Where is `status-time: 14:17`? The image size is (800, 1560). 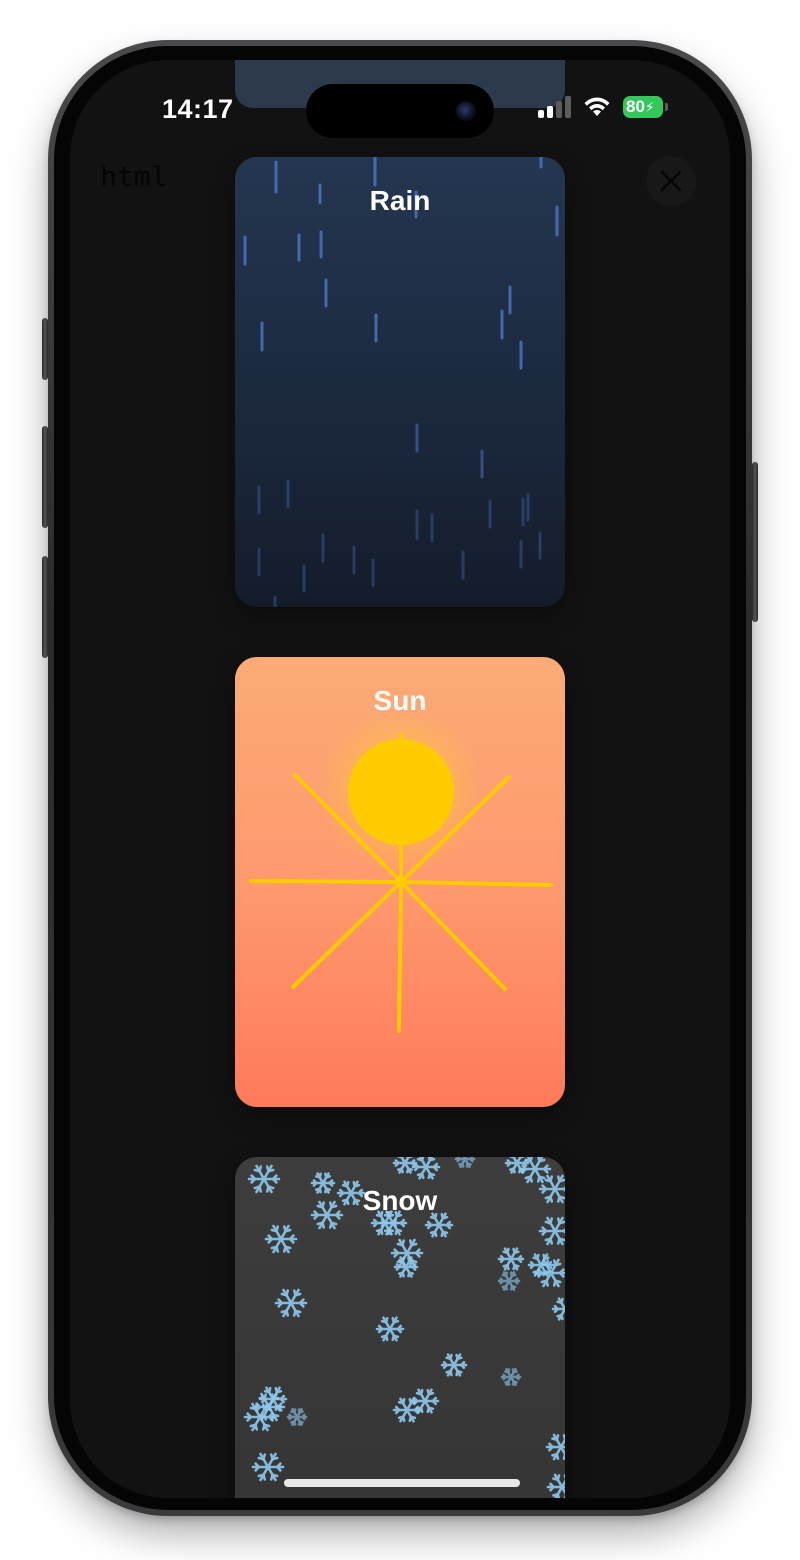 status-time: 14:17 is located at coordinates (198, 109).